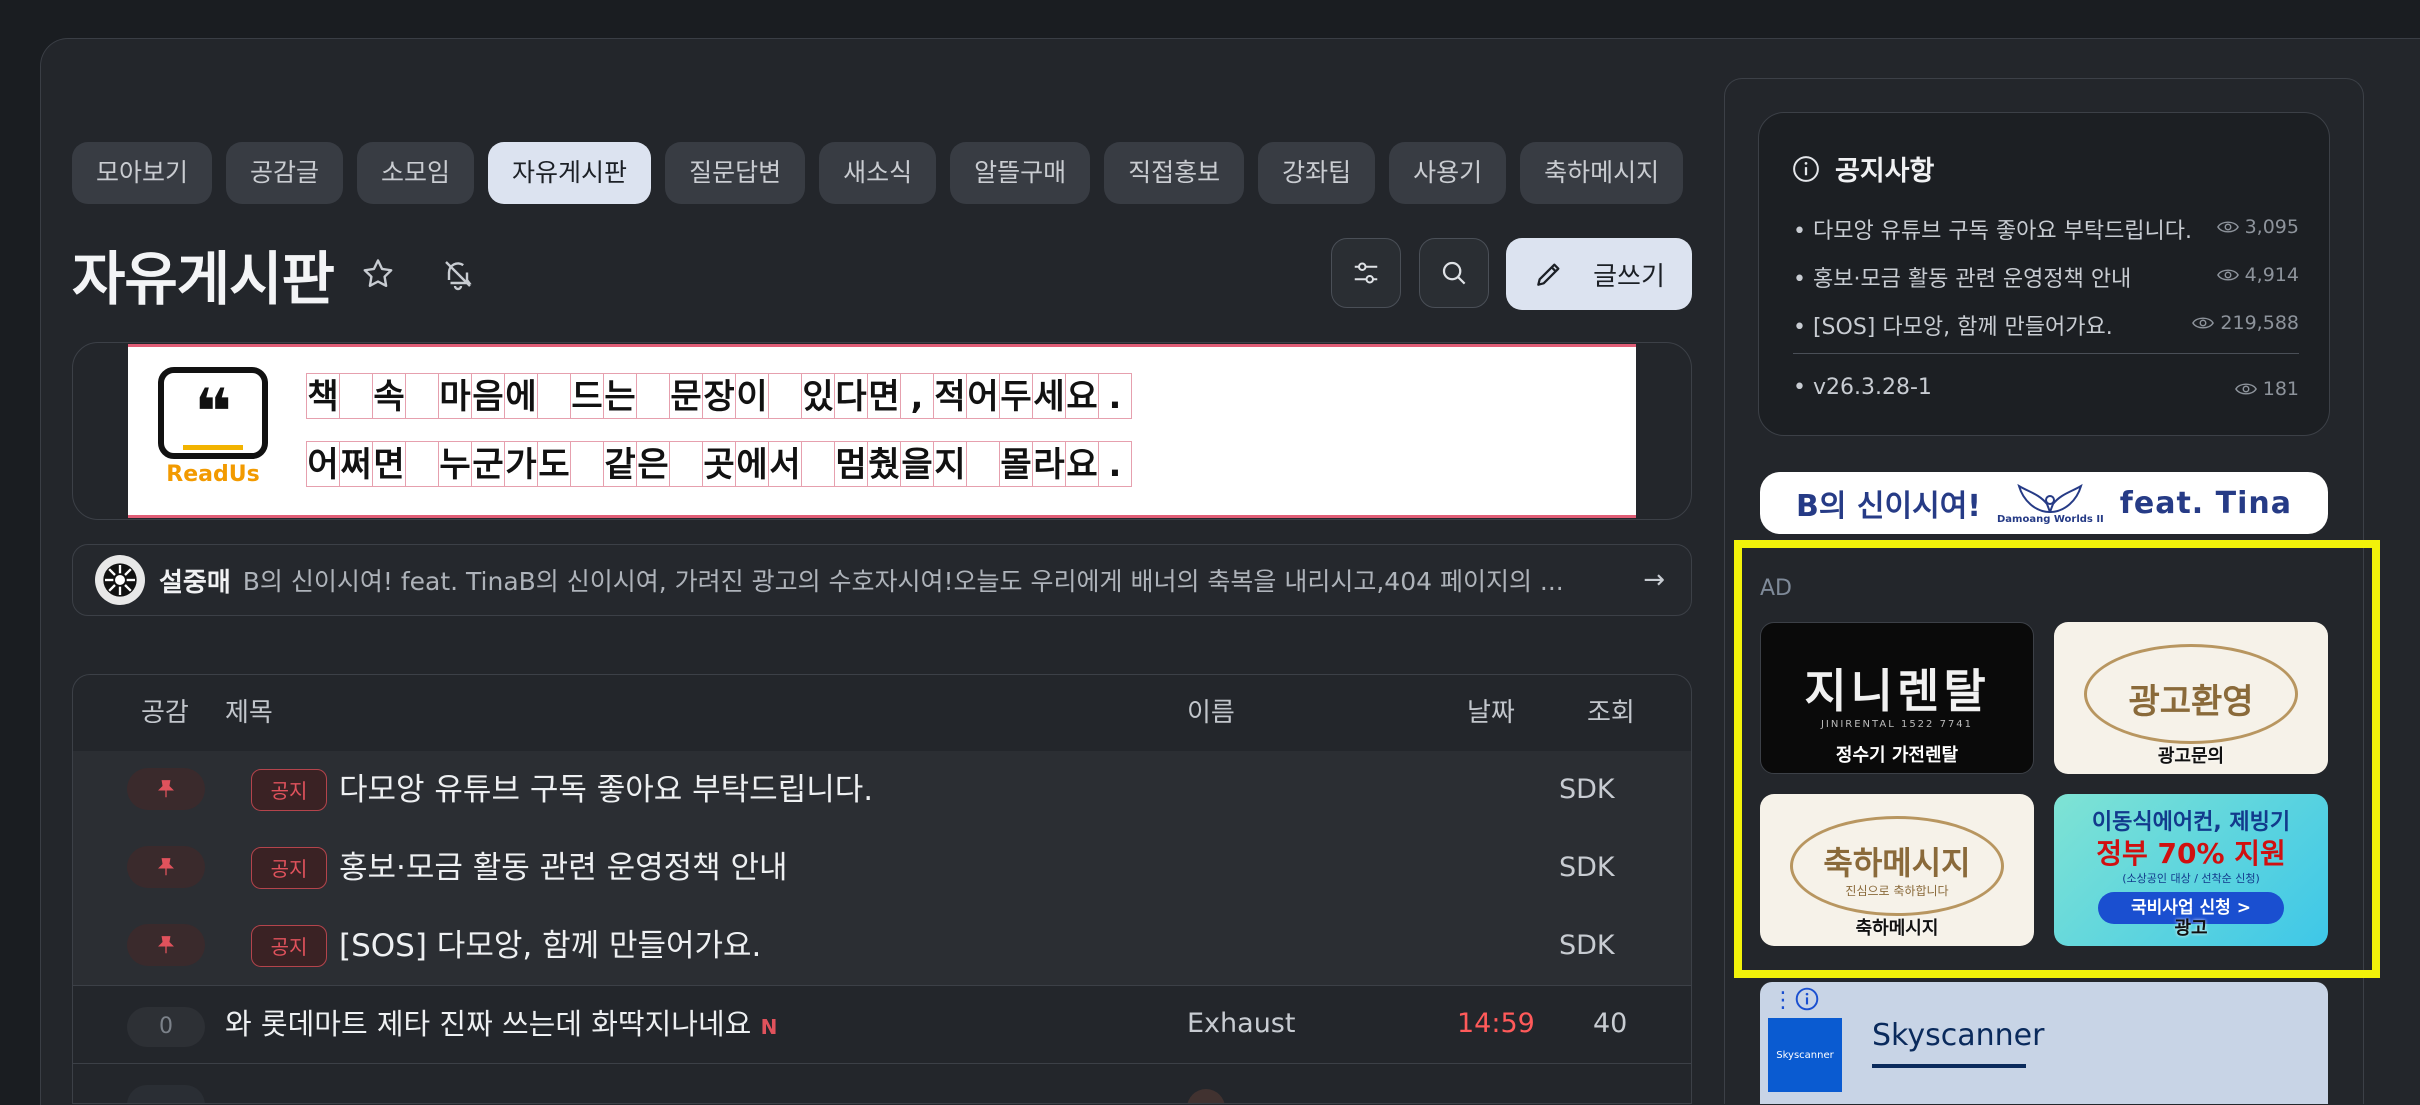 Image resolution: width=2420 pixels, height=1105 pixels. What do you see at coordinates (195, 582) in the screenshot?
I see `ticker-author: 설중매` at bounding box center [195, 582].